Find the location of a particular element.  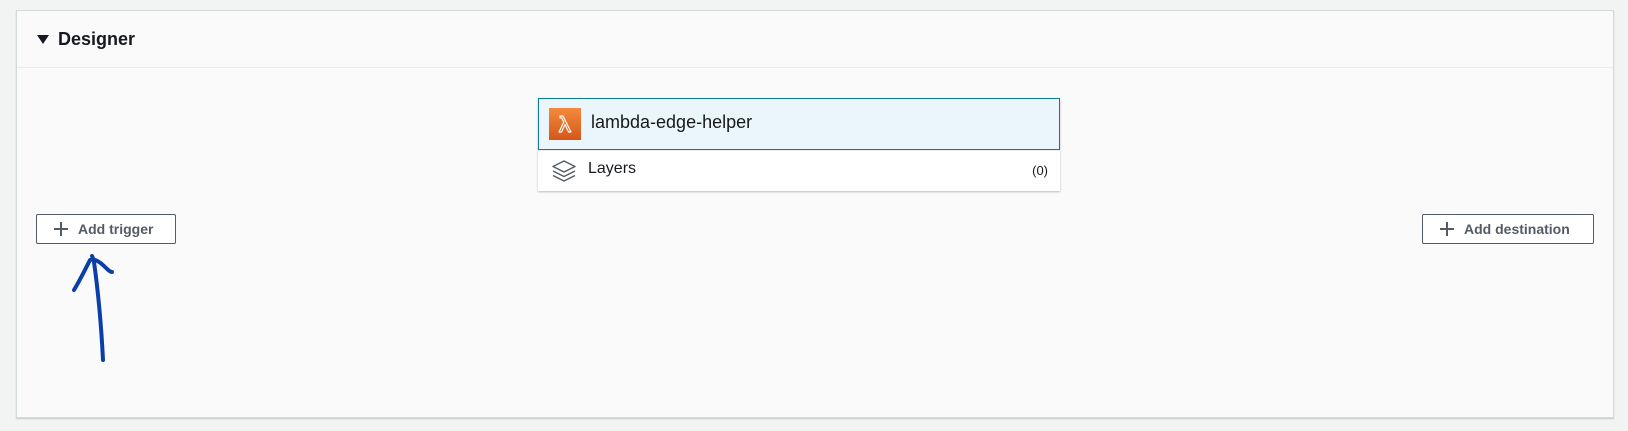

add-destination-button: Add destination is located at coordinates (1508, 229).